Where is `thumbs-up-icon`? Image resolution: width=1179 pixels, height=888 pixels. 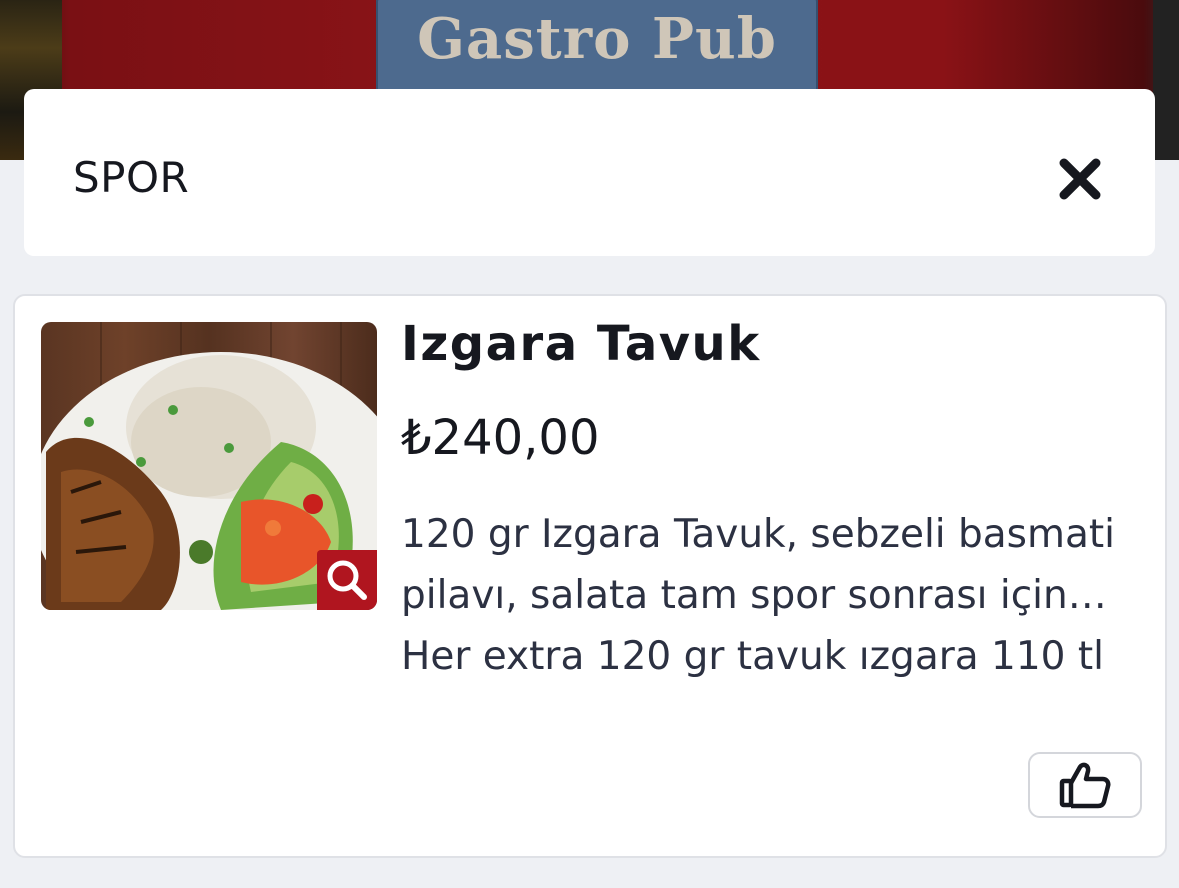 thumbs-up-icon is located at coordinates (1085, 785).